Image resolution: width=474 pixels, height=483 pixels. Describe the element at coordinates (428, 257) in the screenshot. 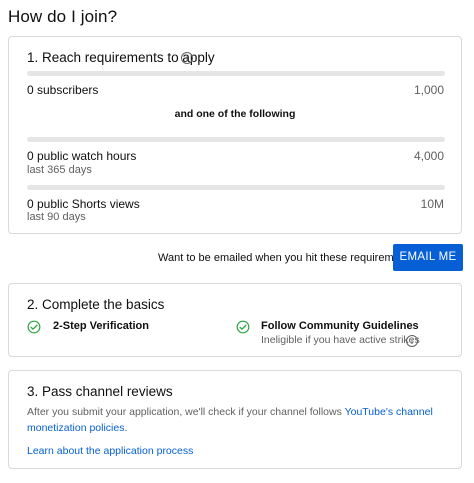

I see `email-me-button: EMAIL ME` at that location.